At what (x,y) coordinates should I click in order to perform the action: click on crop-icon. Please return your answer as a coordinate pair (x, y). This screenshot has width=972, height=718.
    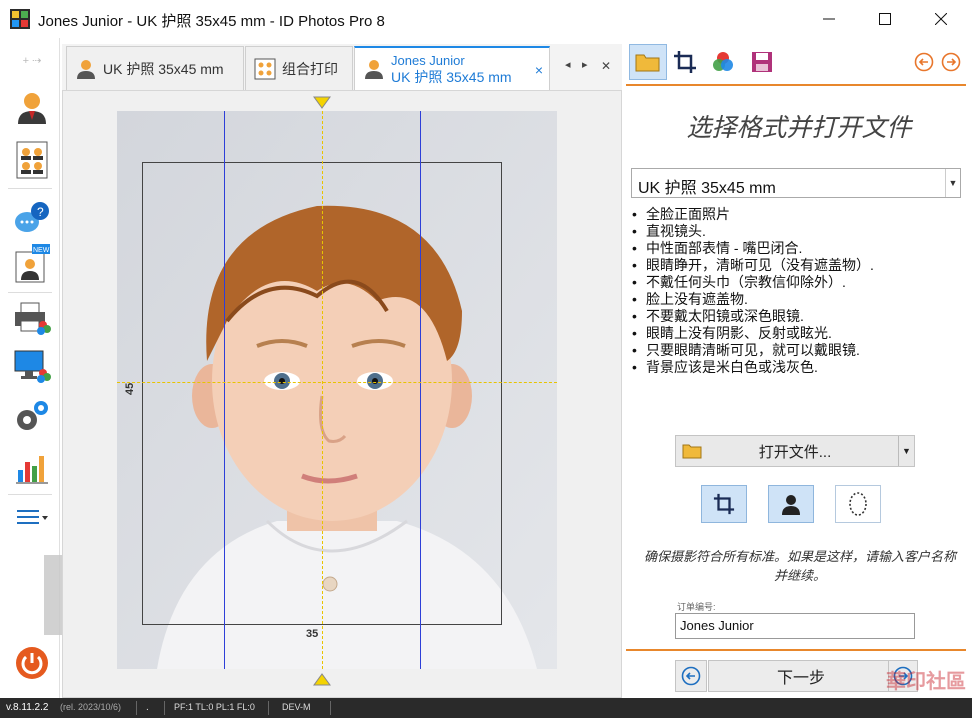
    Looking at the image, I should click on (685, 62).